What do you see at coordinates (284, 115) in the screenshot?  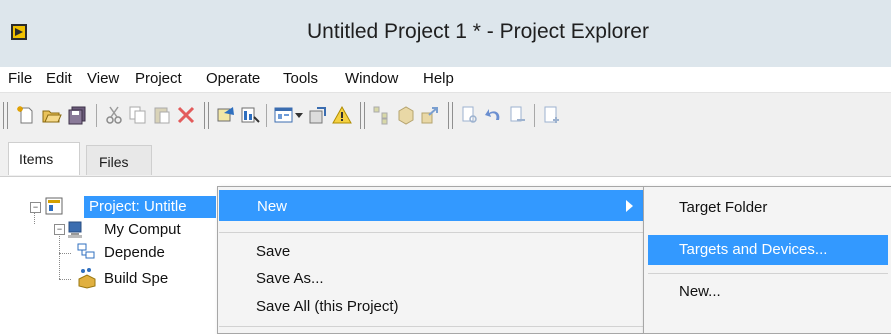 I see `view-icon` at bounding box center [284, 115].